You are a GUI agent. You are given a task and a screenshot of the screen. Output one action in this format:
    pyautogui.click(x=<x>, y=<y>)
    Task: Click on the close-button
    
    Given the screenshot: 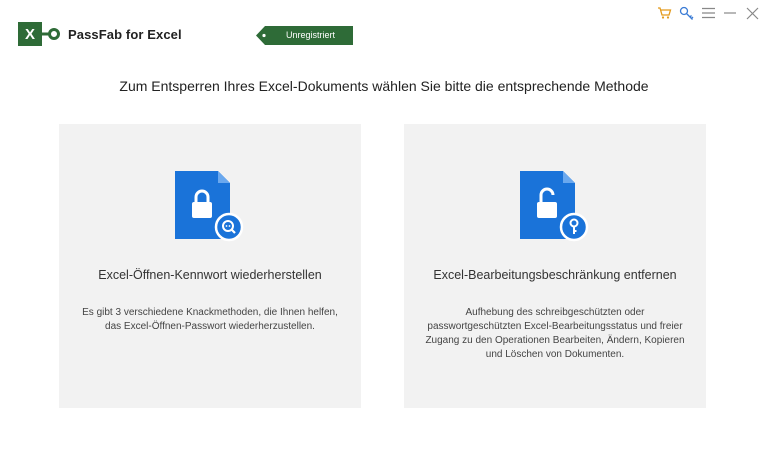 What is the action you would take?
    pyautogui.click(x=752, y=13)
    